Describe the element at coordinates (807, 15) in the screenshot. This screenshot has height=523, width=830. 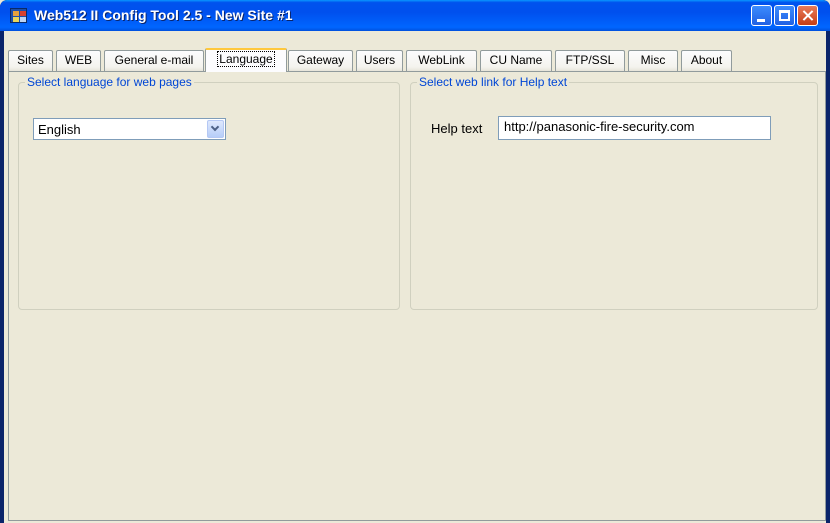
I see `close-button` at that location.